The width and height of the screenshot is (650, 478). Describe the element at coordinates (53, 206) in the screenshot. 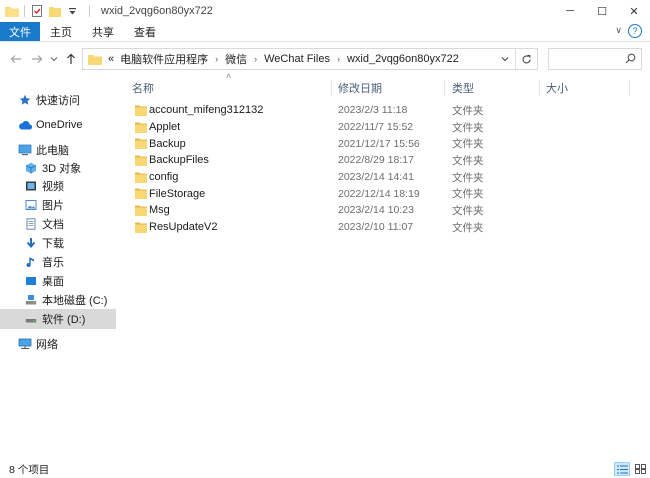

I see `sidebar-item-label: 图片` at that location.